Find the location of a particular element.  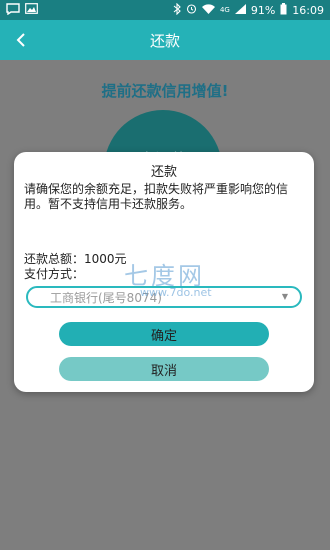

page-title: 还款 is located at coordinates (164, 40).